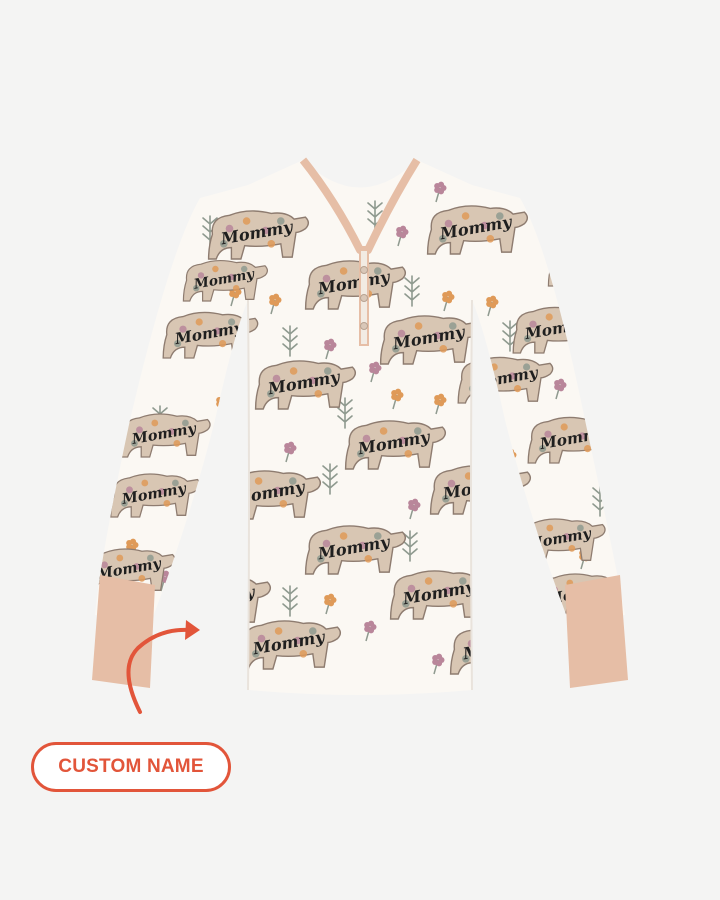  I want to click on right-sleeve, so click(548, 405).